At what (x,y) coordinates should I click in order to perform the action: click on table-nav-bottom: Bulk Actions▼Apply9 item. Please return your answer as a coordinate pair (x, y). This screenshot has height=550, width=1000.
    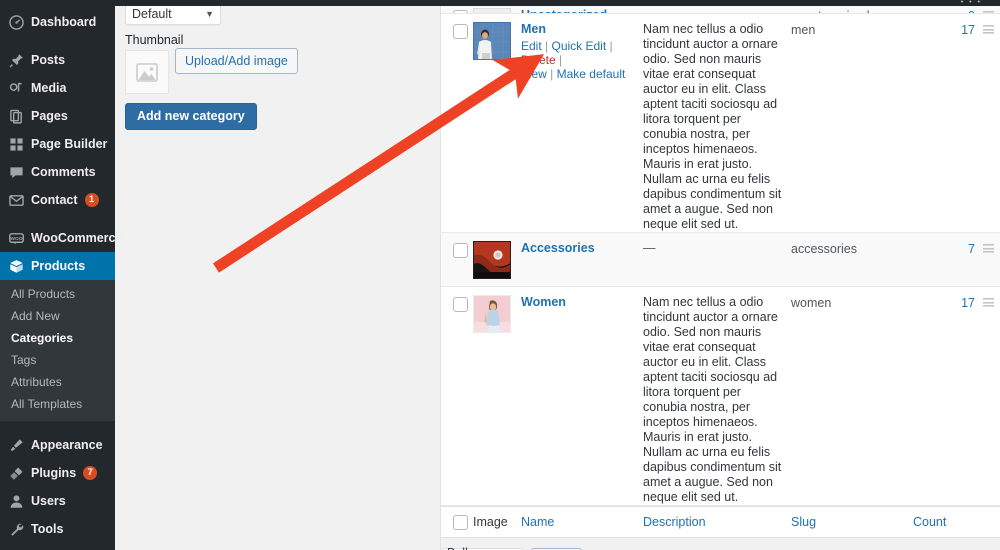
    Looking at the image, I should click on (720, 544).